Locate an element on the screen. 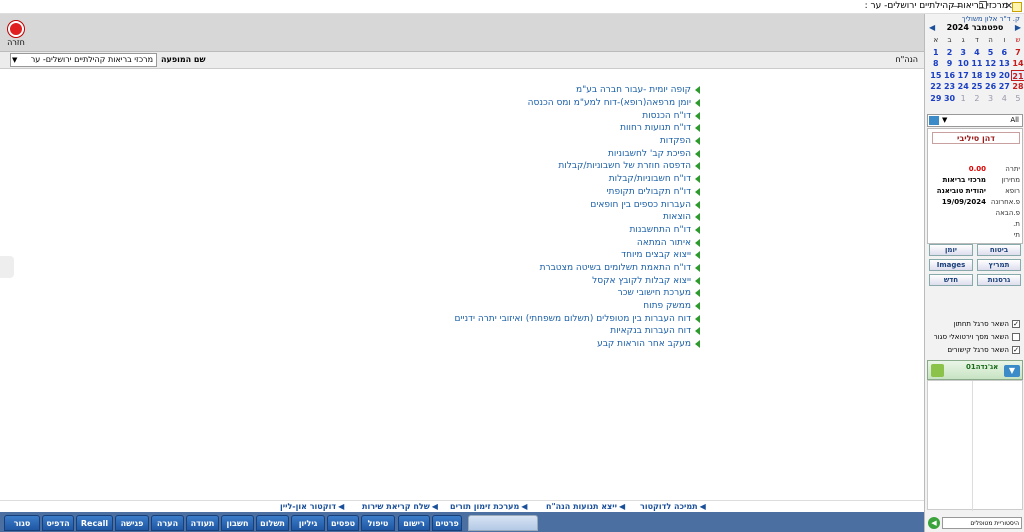 This screenshot has height=532, width=1024. report-link: מעקב אחר הוראות קבע is located at coordinates (577, 344).